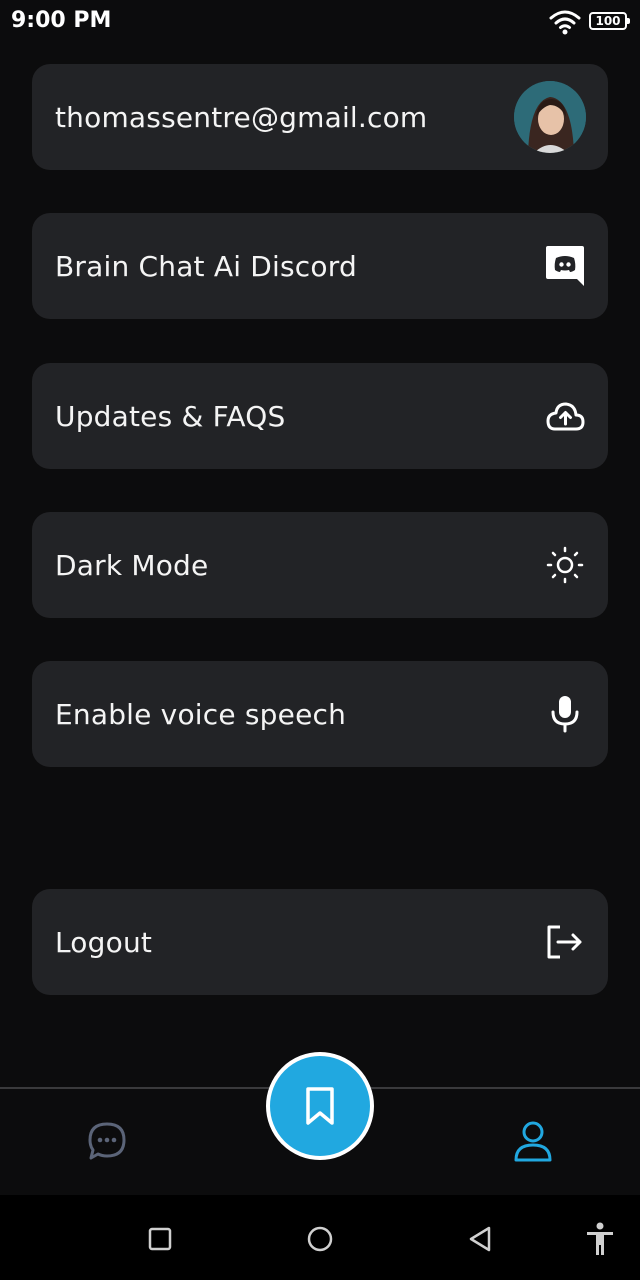 This screenshot has width=640, height=1280. What do you see at coordinates (201, 714) in the screenshot?
I see `voice-speech-label: Enable voice speech` at bounding box center [201, 714].